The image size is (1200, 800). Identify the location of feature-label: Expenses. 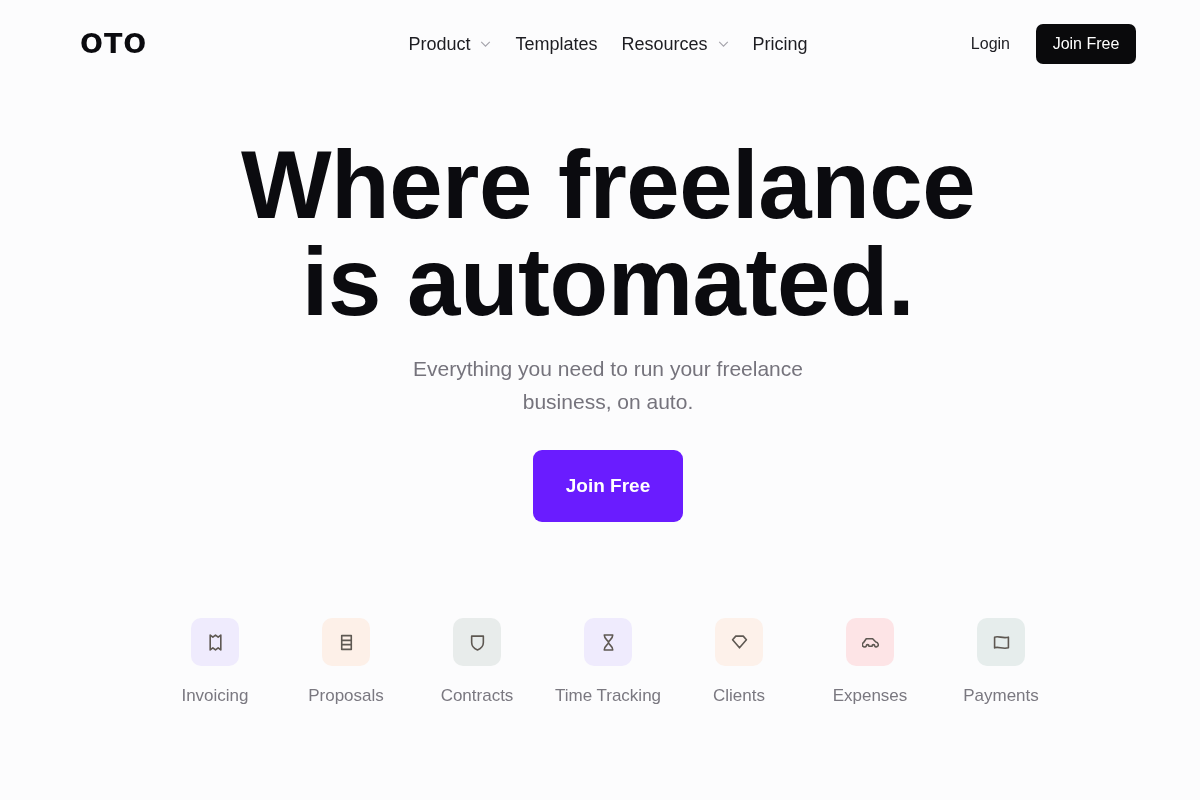
(870, 696).